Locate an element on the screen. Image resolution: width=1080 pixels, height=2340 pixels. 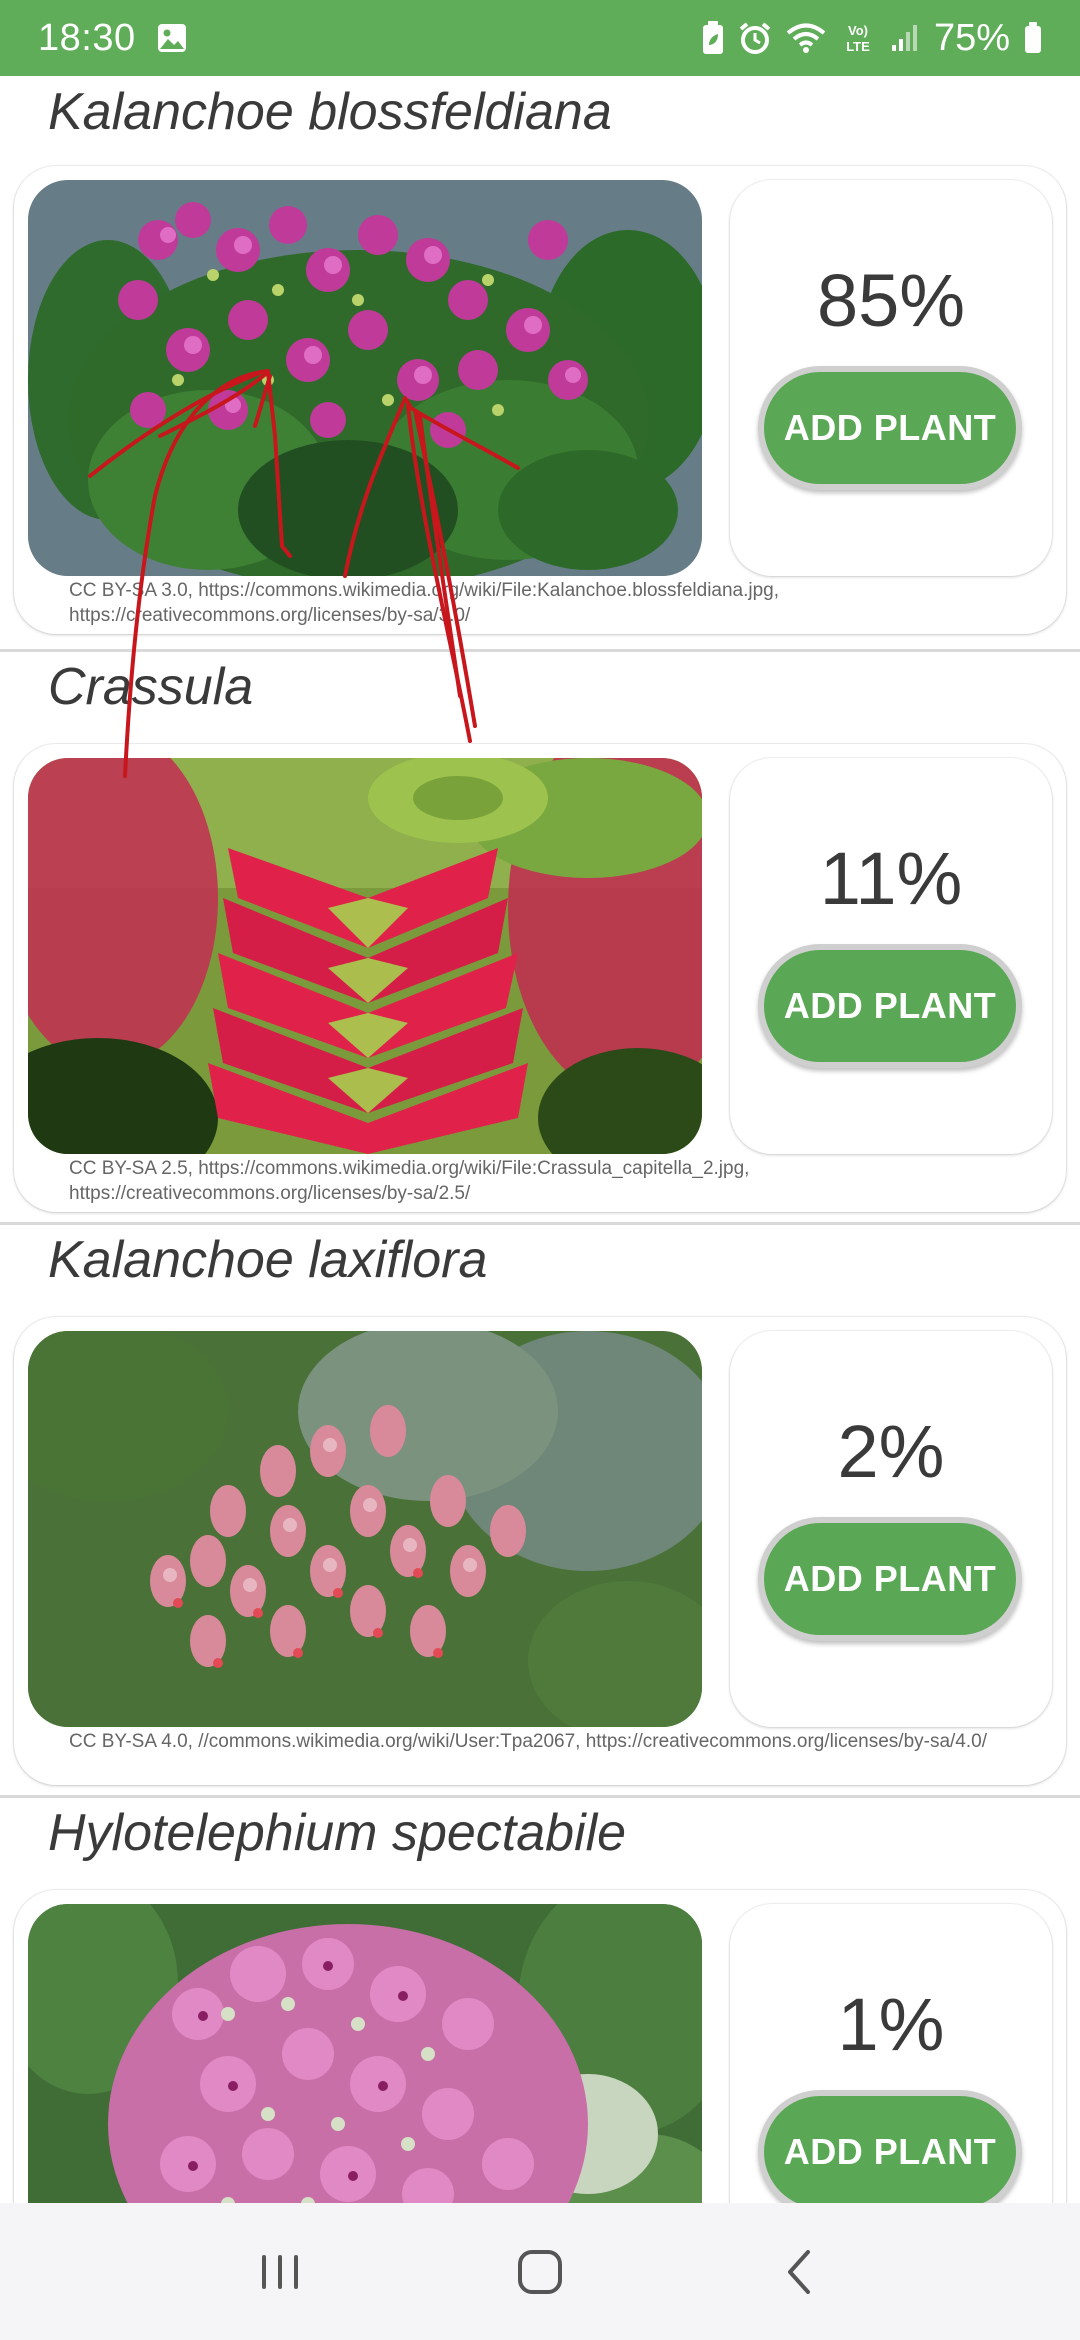
svg-text: Vo) is located at coordinates (858, 30).